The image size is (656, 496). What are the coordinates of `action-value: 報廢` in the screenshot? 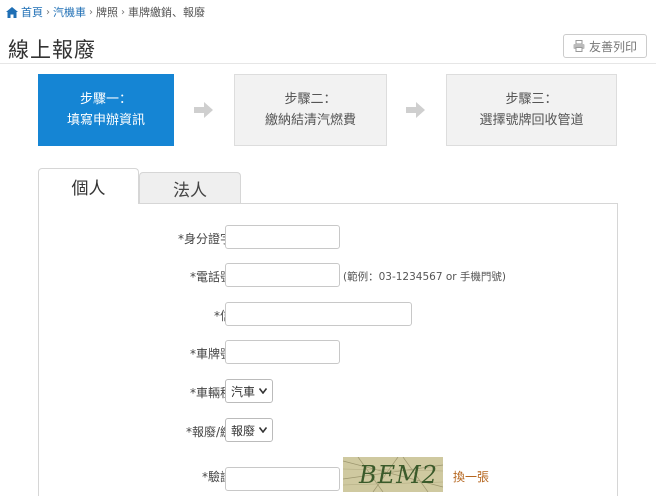 It's located at (243, 430).